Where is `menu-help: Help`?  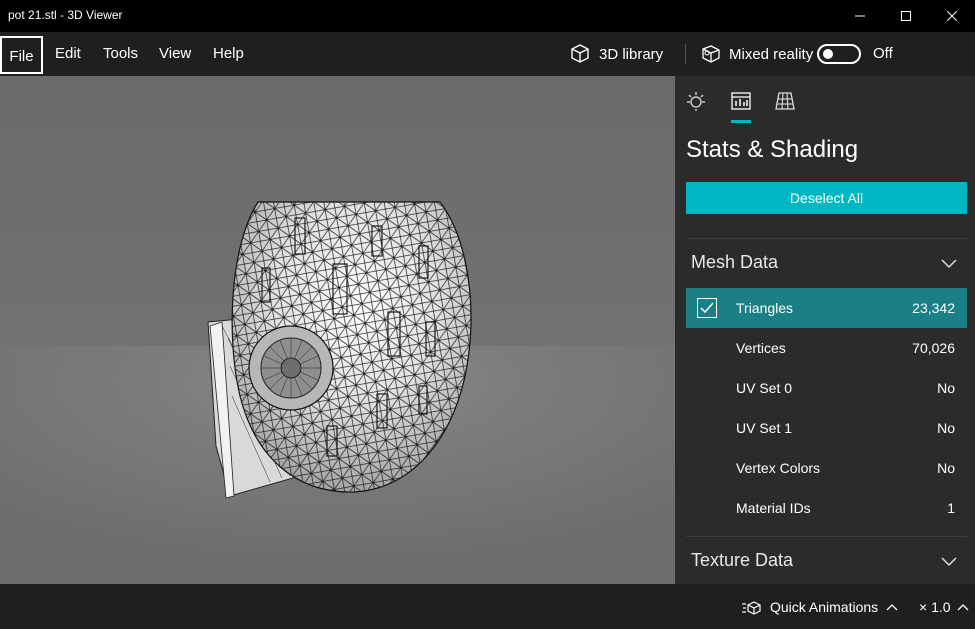
menu-help: Help is located at coordinates (228, 54).